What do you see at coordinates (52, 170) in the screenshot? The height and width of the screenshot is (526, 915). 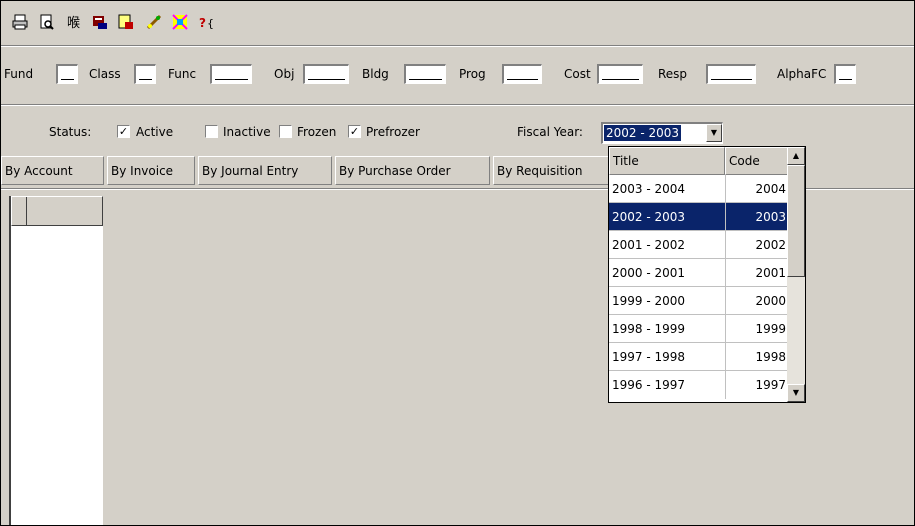 I see `tab-by-account: By Account` at bounding box center [52, 170].